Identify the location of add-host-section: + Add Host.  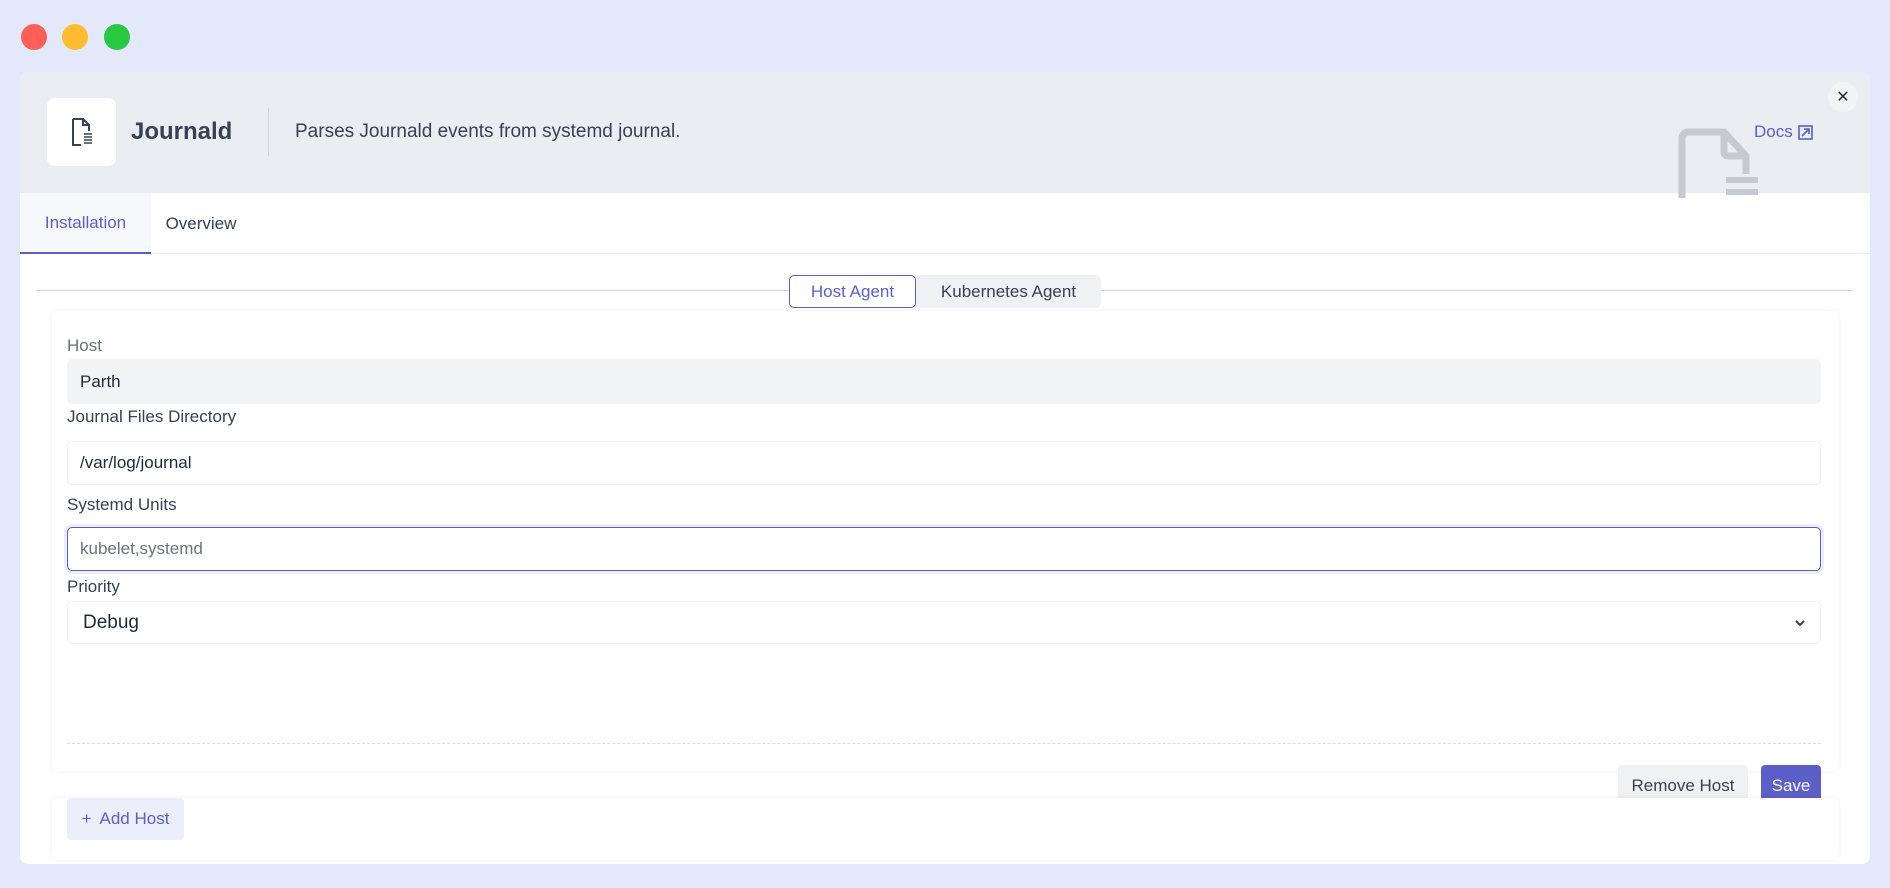
(945, 829).